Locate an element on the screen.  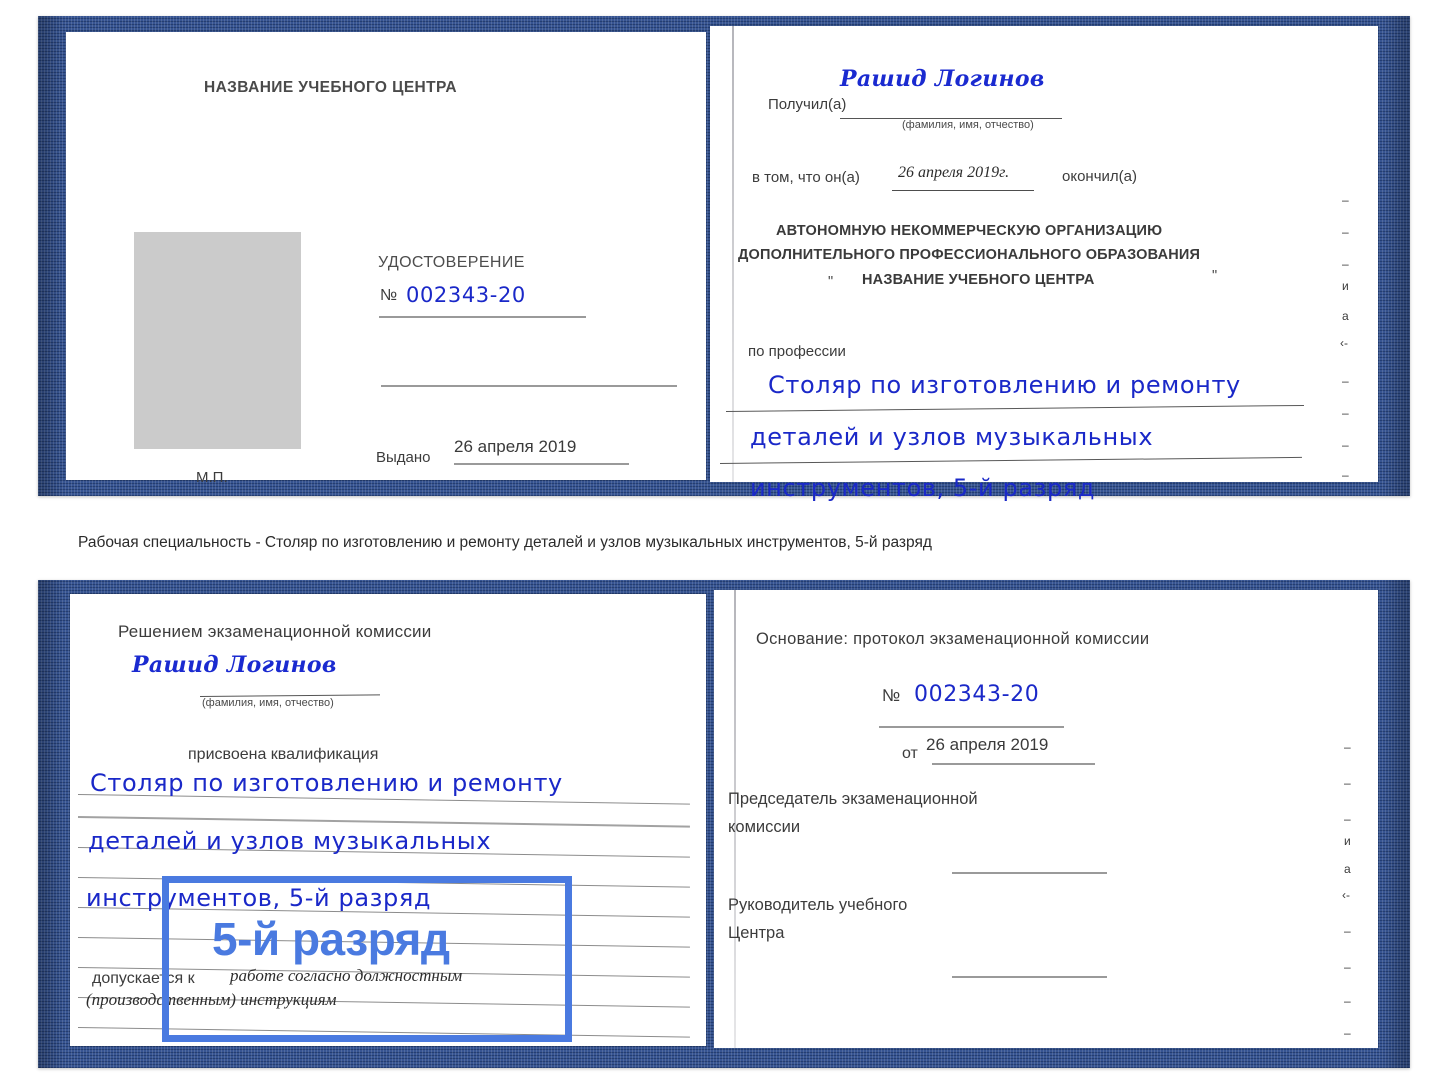
protocol-number-rule is located at coordinates (971, 727).